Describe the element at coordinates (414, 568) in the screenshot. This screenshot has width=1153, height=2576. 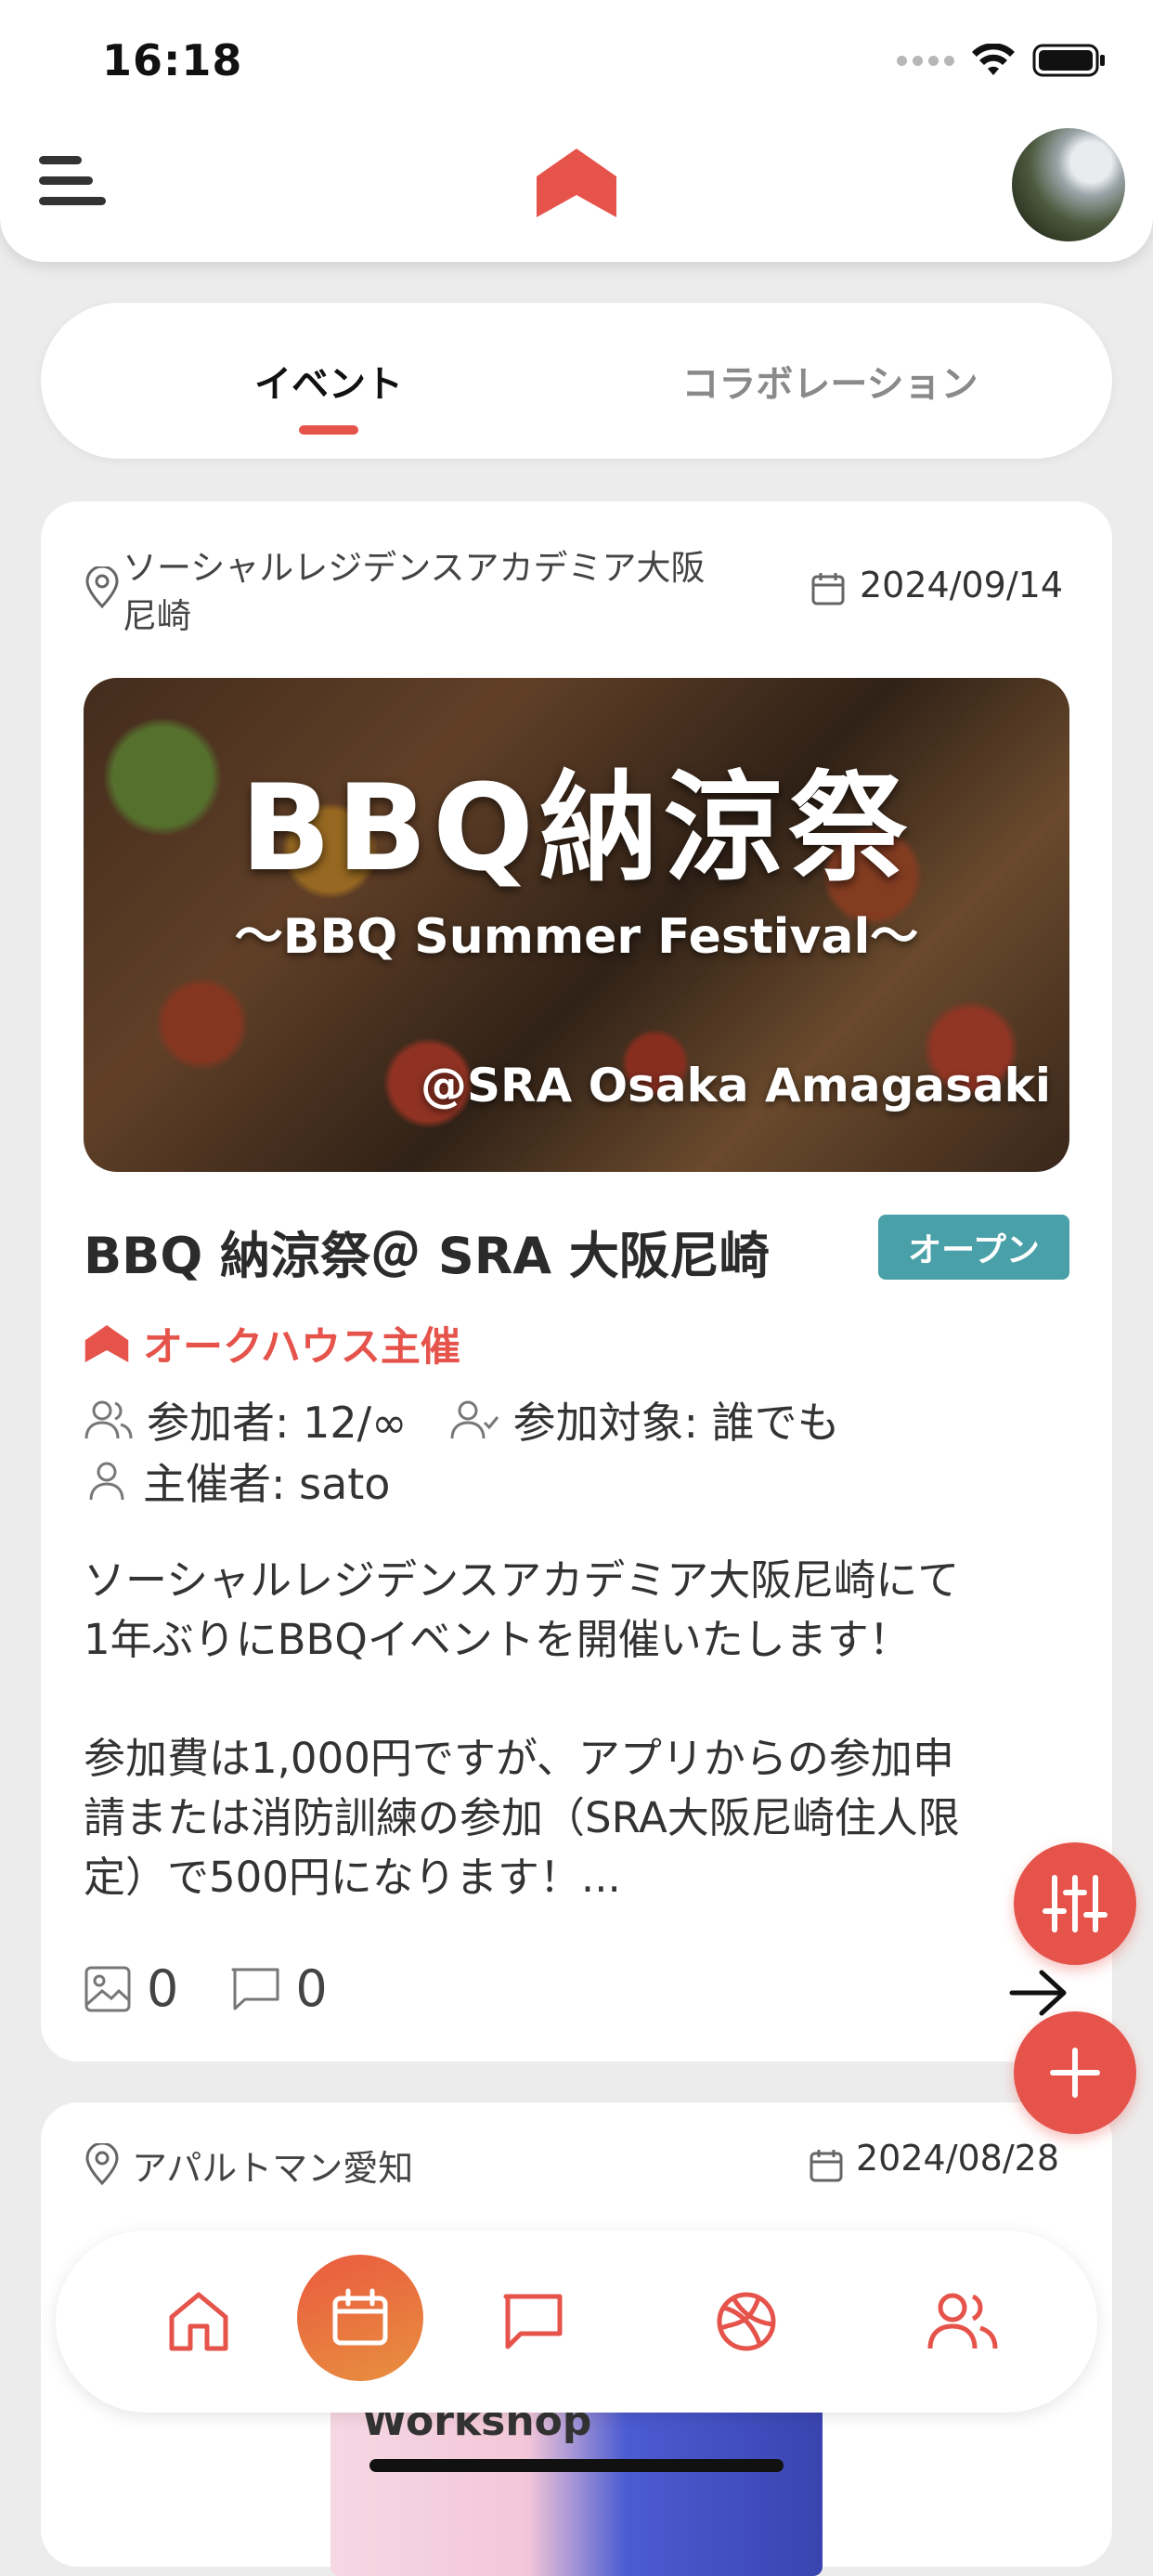
I see `event-location-line1: ソーシャルレジデンスアカデミア大阪` at that location.